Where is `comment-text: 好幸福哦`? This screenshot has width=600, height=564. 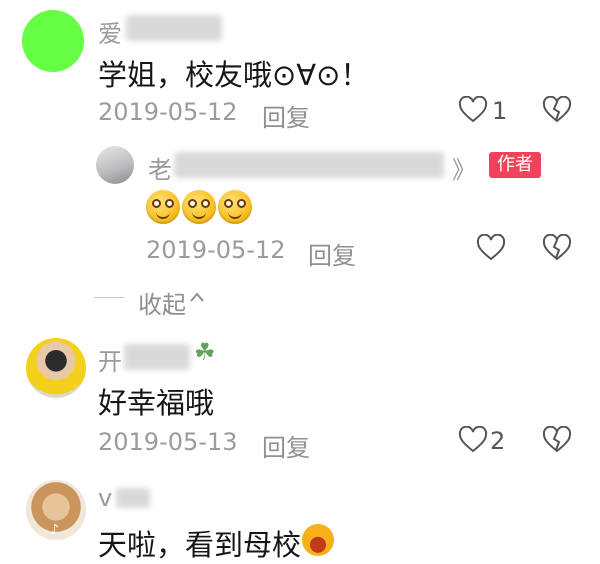 comment-text: 好幸福哦 is located at coordinates (156, 403).